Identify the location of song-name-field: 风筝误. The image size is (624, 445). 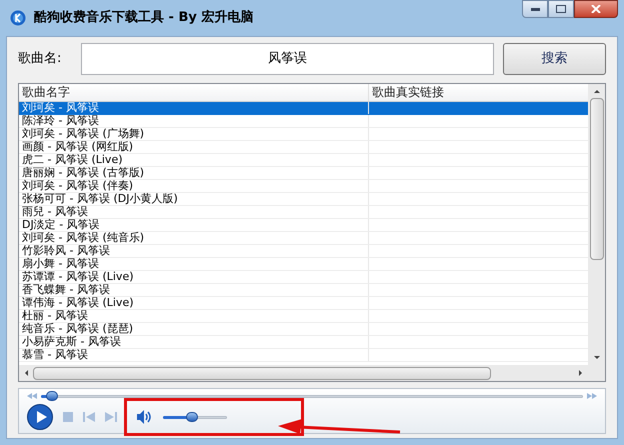
(287, 59).